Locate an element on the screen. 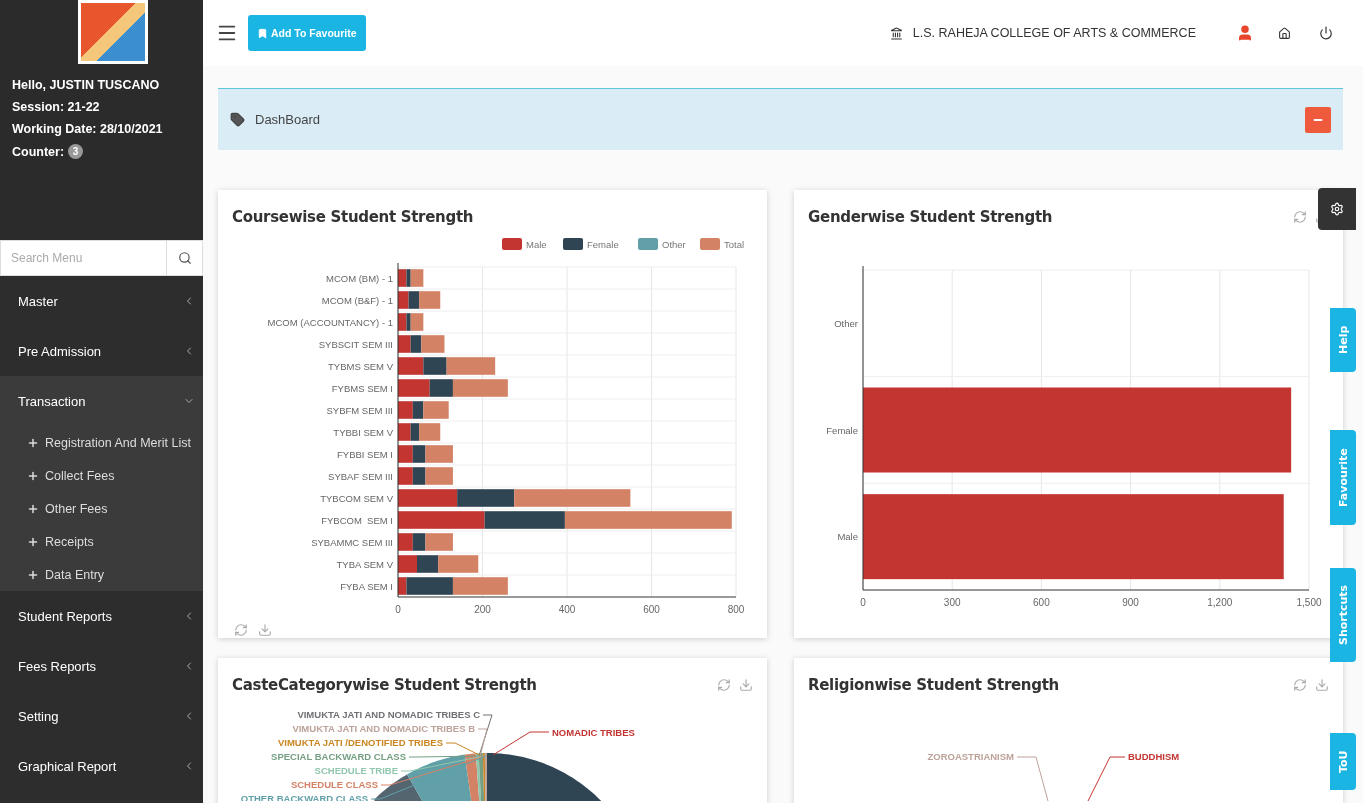 The image size is (1363, 803). pie-label: VIMUKTA JATI AND NOMADIC TRIBES C is located at coordinates (388, 714).